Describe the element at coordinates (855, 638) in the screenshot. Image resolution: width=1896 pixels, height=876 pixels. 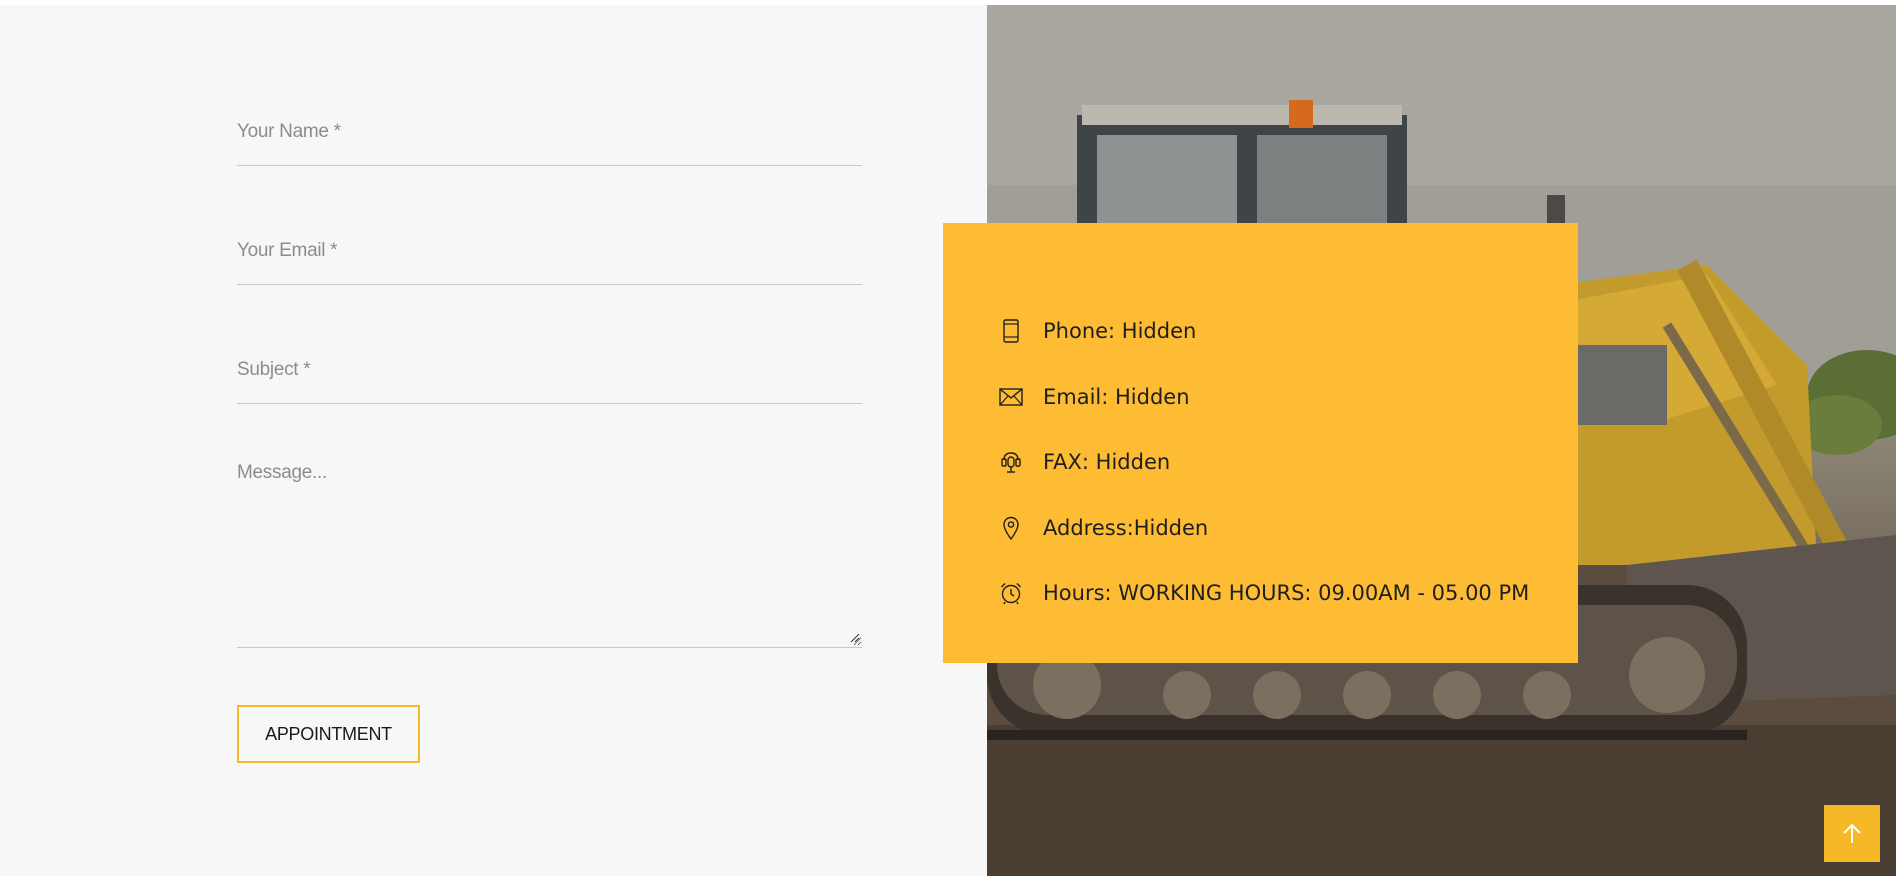
I see `resize-handle-icon` at that location.